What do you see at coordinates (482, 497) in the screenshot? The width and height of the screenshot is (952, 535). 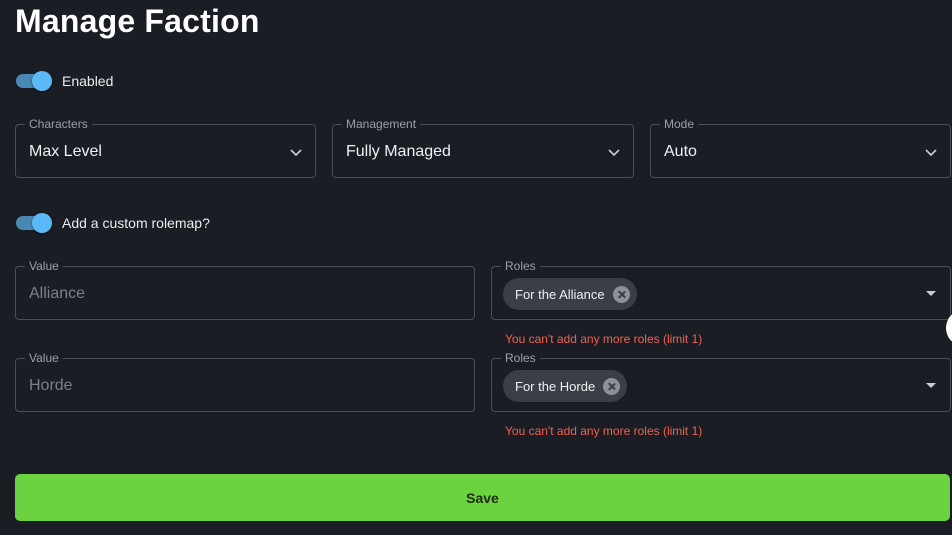 I see `save-button: Save` at bounding box center [482, 497].